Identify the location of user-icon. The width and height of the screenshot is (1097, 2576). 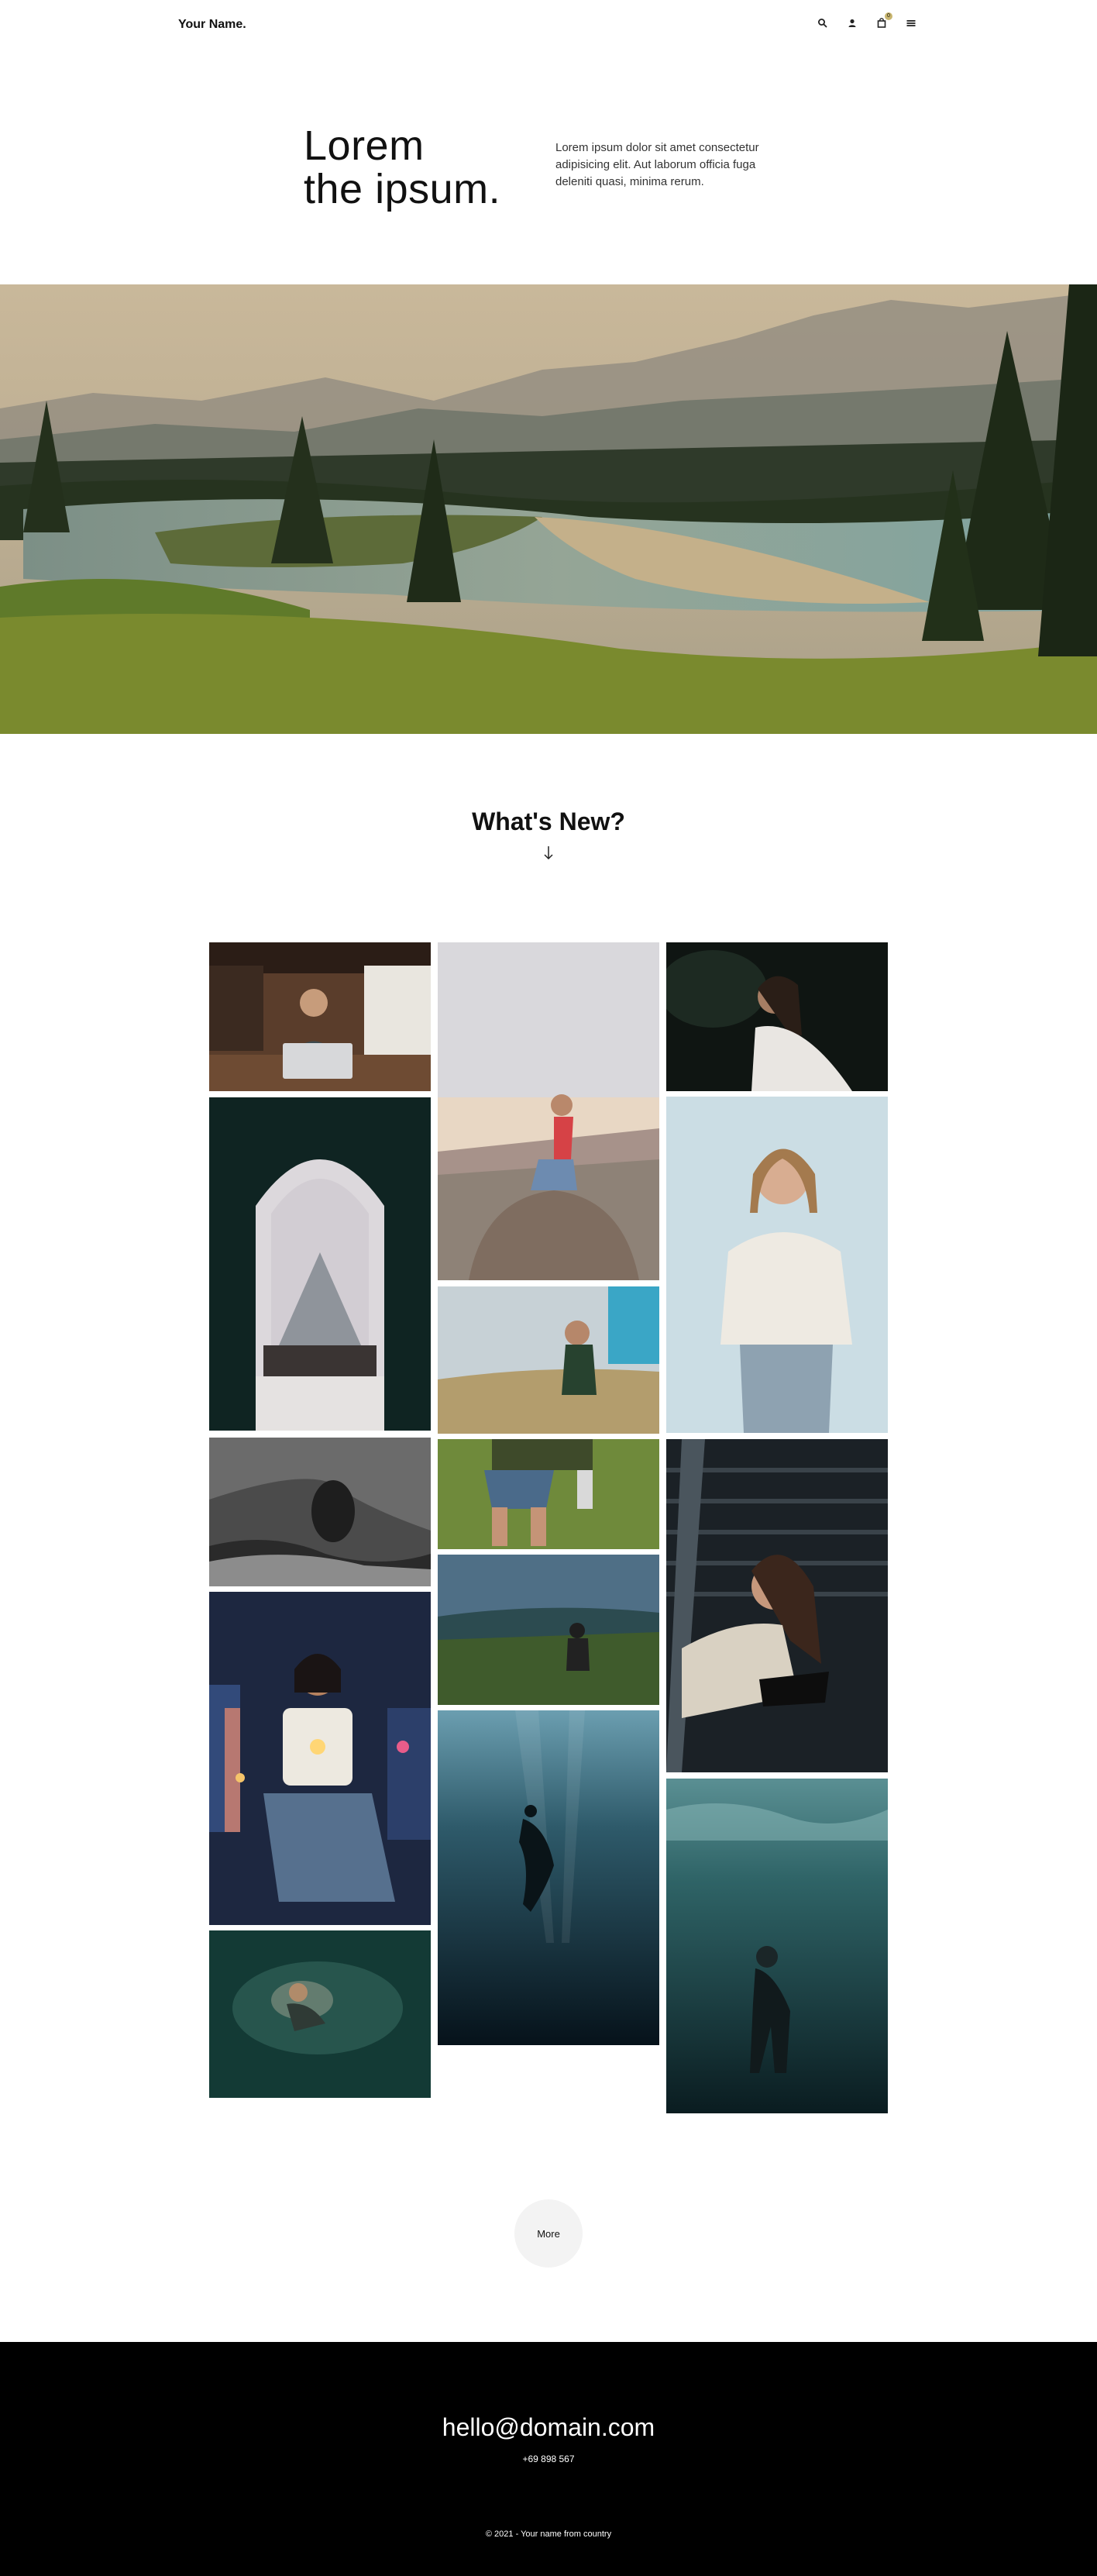
(852, 23).